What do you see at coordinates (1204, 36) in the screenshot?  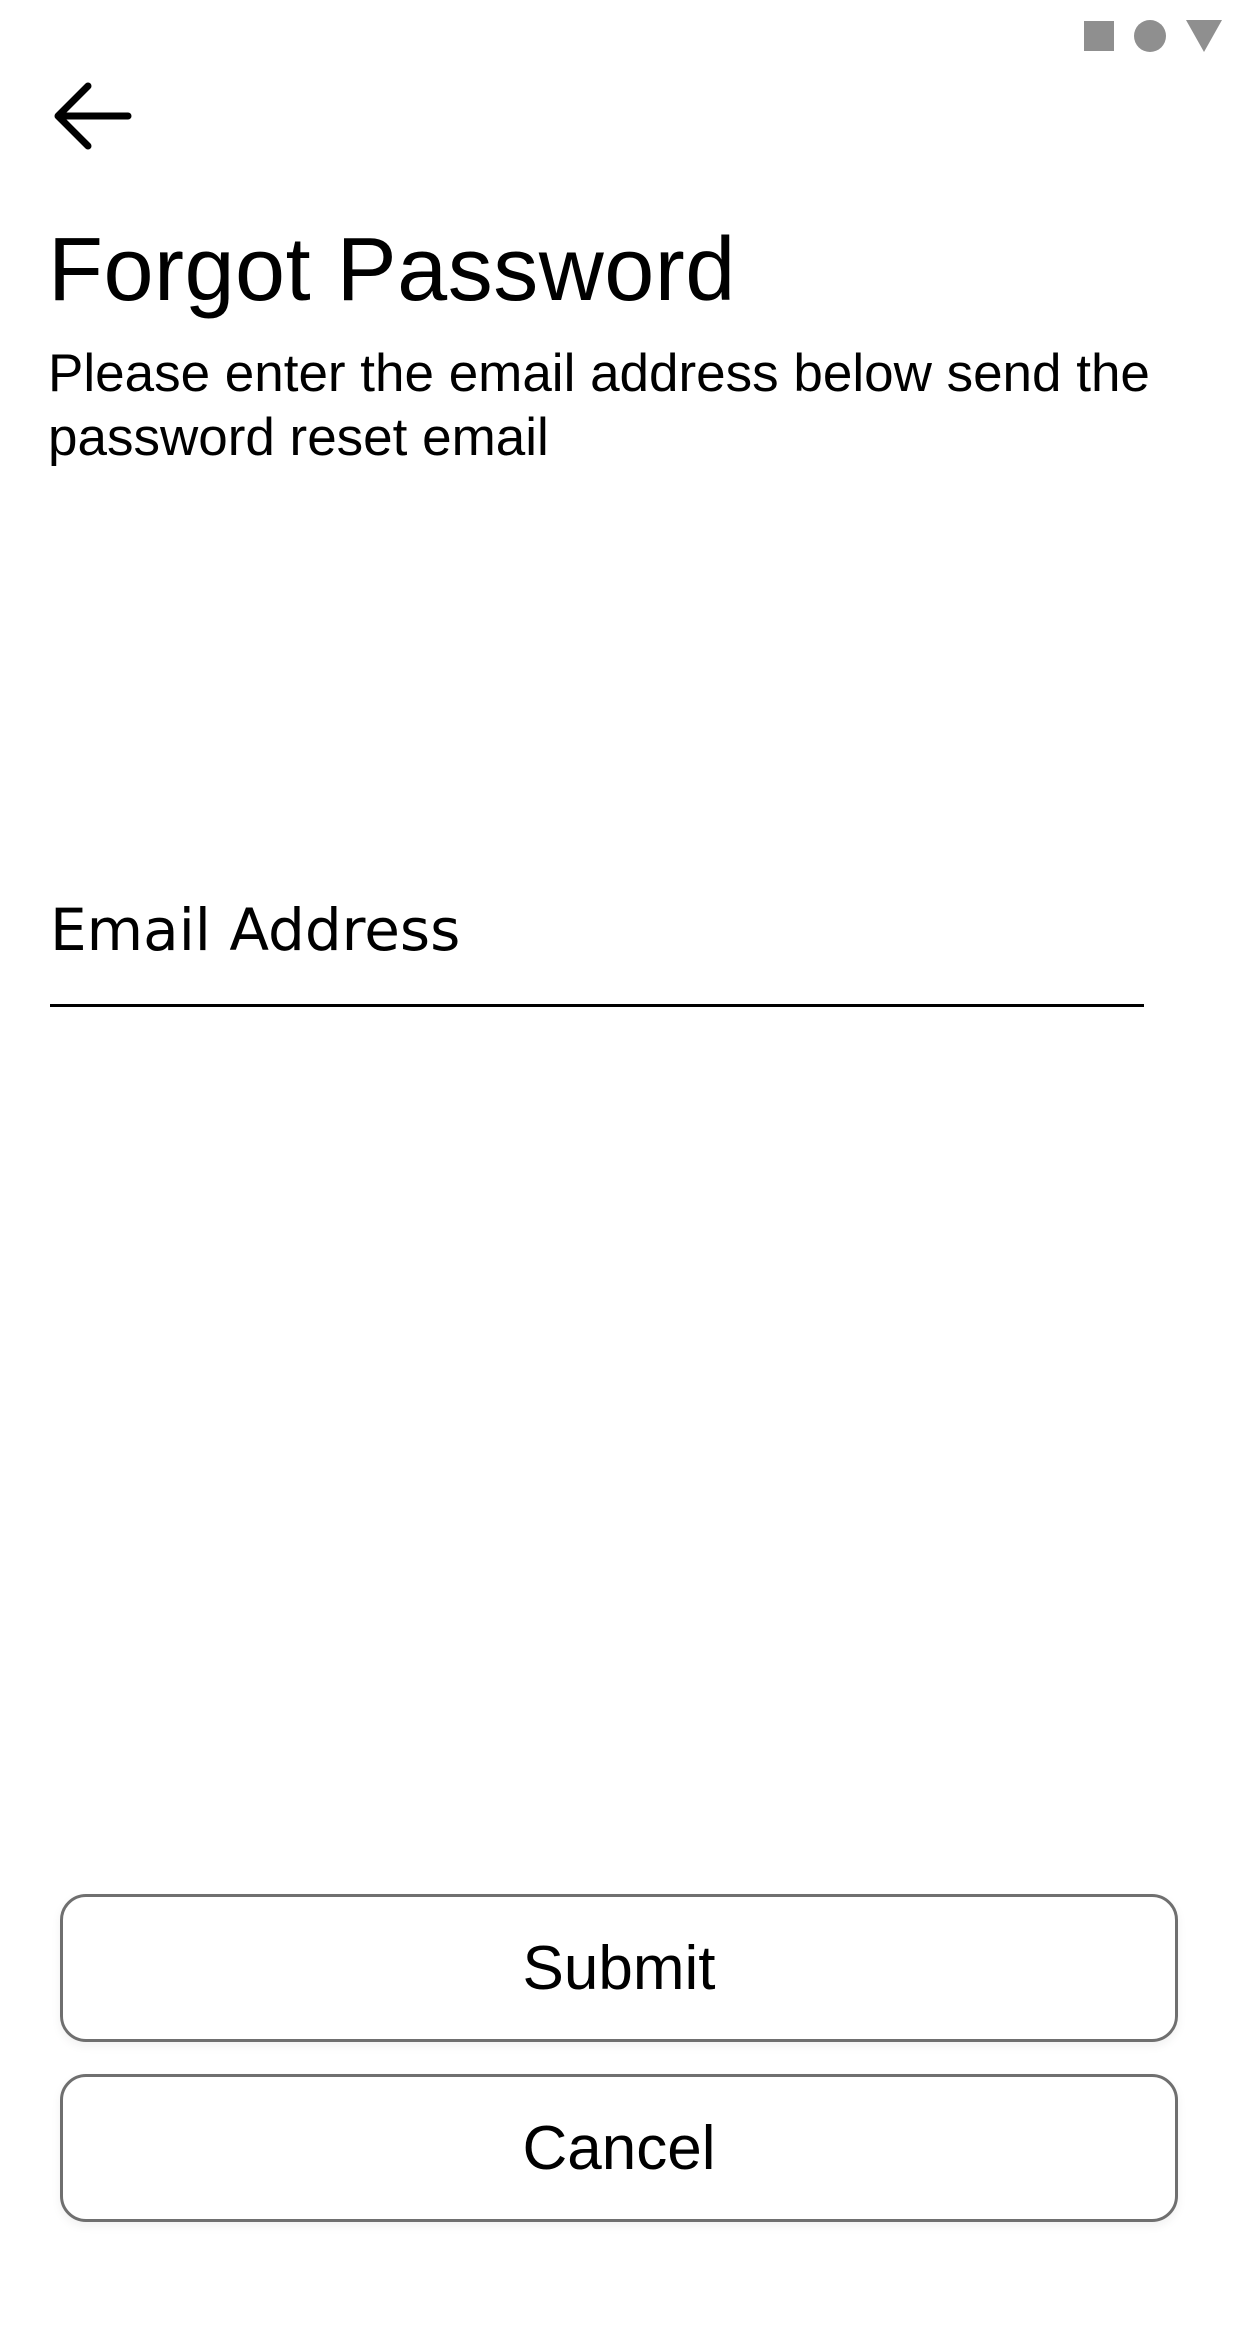 I see `triangle-icon` at bounding box center [1204, 36].